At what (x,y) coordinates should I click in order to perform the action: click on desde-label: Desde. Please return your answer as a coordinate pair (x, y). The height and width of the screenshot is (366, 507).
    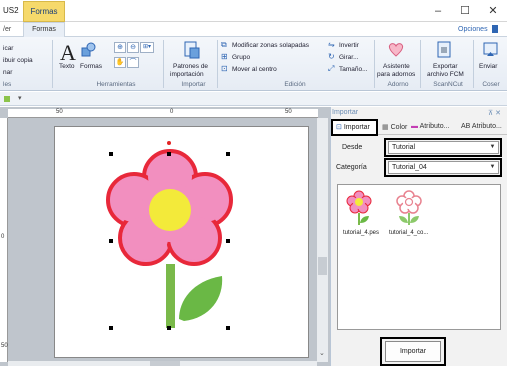
    Looking at the image, I should click on (352, 147).